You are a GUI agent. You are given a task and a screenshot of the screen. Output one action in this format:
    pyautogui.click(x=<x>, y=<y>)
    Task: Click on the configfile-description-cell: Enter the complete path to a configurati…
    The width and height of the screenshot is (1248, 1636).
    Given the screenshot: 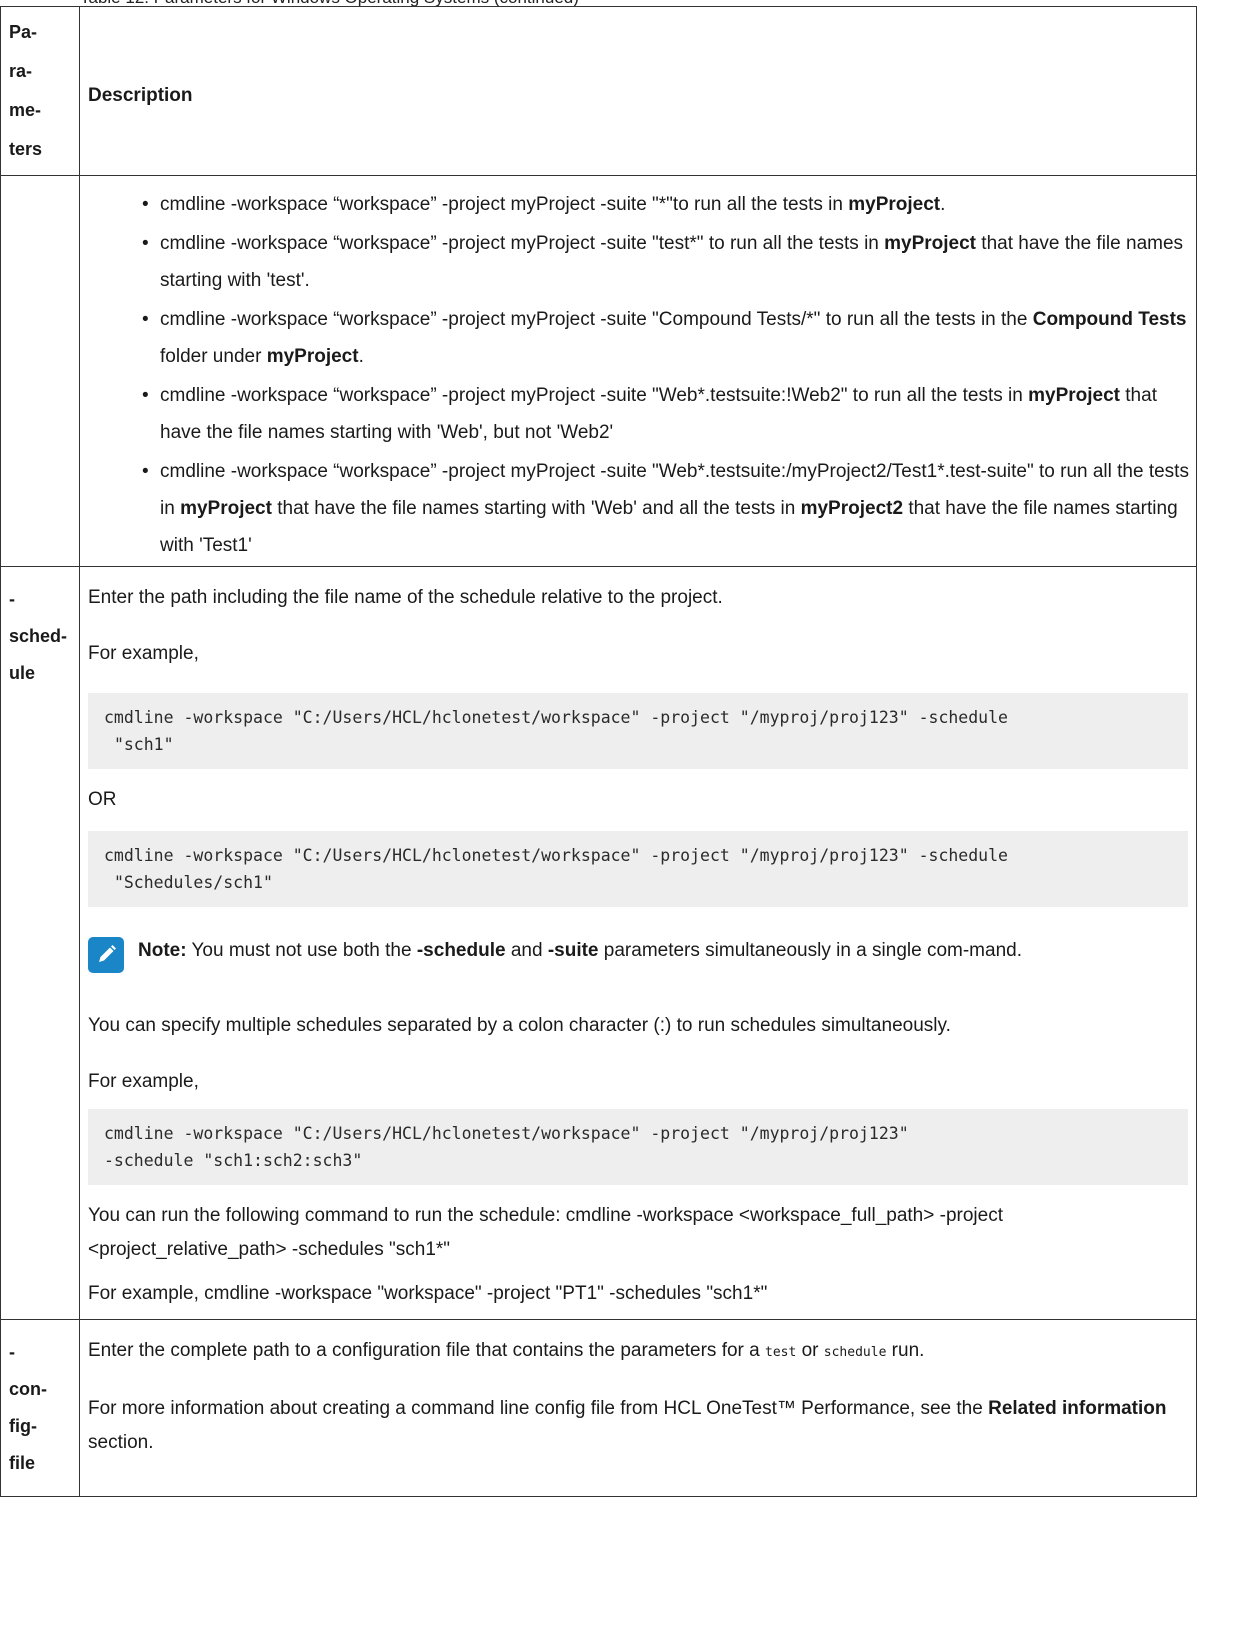 What is the action you would take?
    pyautogui.click(x=638, y=1408)
    